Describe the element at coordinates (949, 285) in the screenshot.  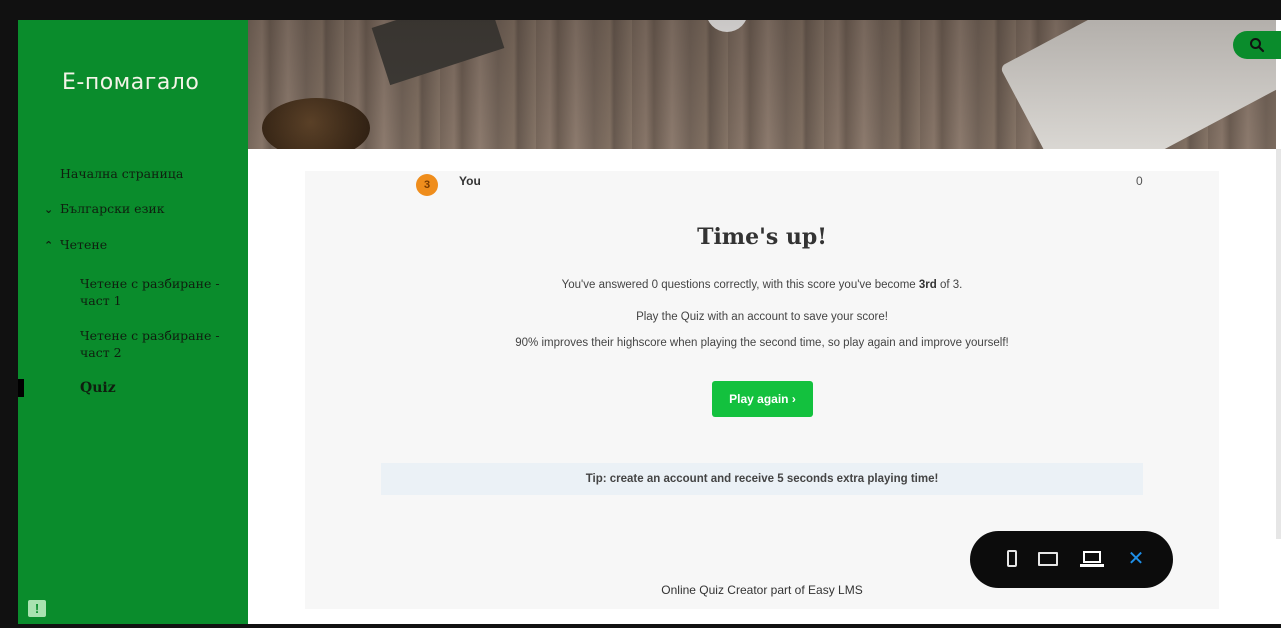
I see `result-suffix: of 3.` at that location.